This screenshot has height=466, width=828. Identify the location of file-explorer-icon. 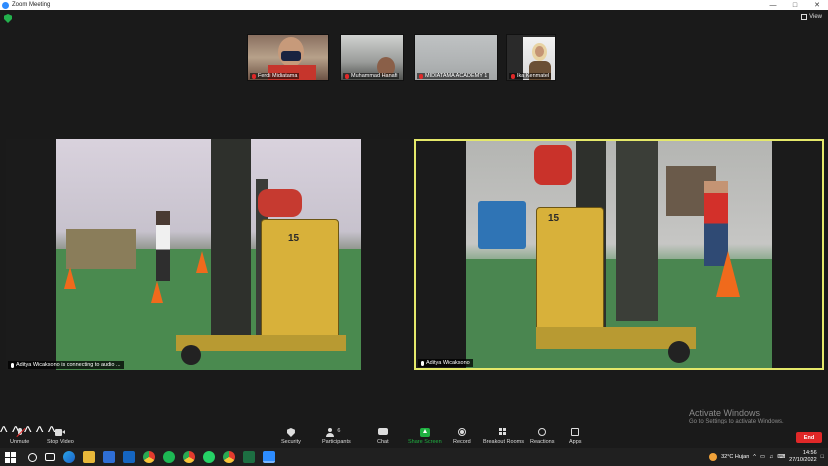
(89, 457).